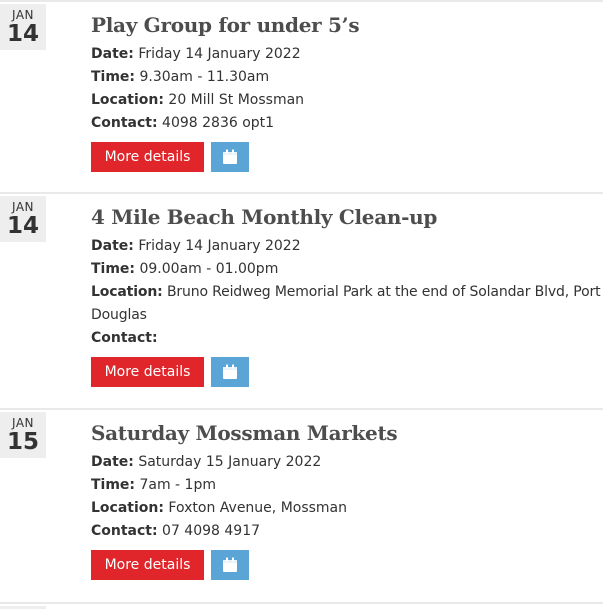 The height and width of the screenshot is (609, 603). Describe the element at coordinates (347, 462) in the screenshot. I see `event-date: Date: Saturday 15 January 2022` at that location.